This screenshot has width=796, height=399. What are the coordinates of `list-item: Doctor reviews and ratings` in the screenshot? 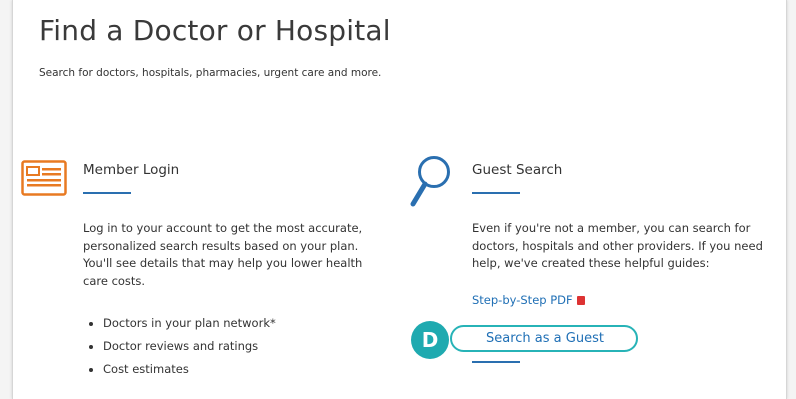 It's located at (182, 350).